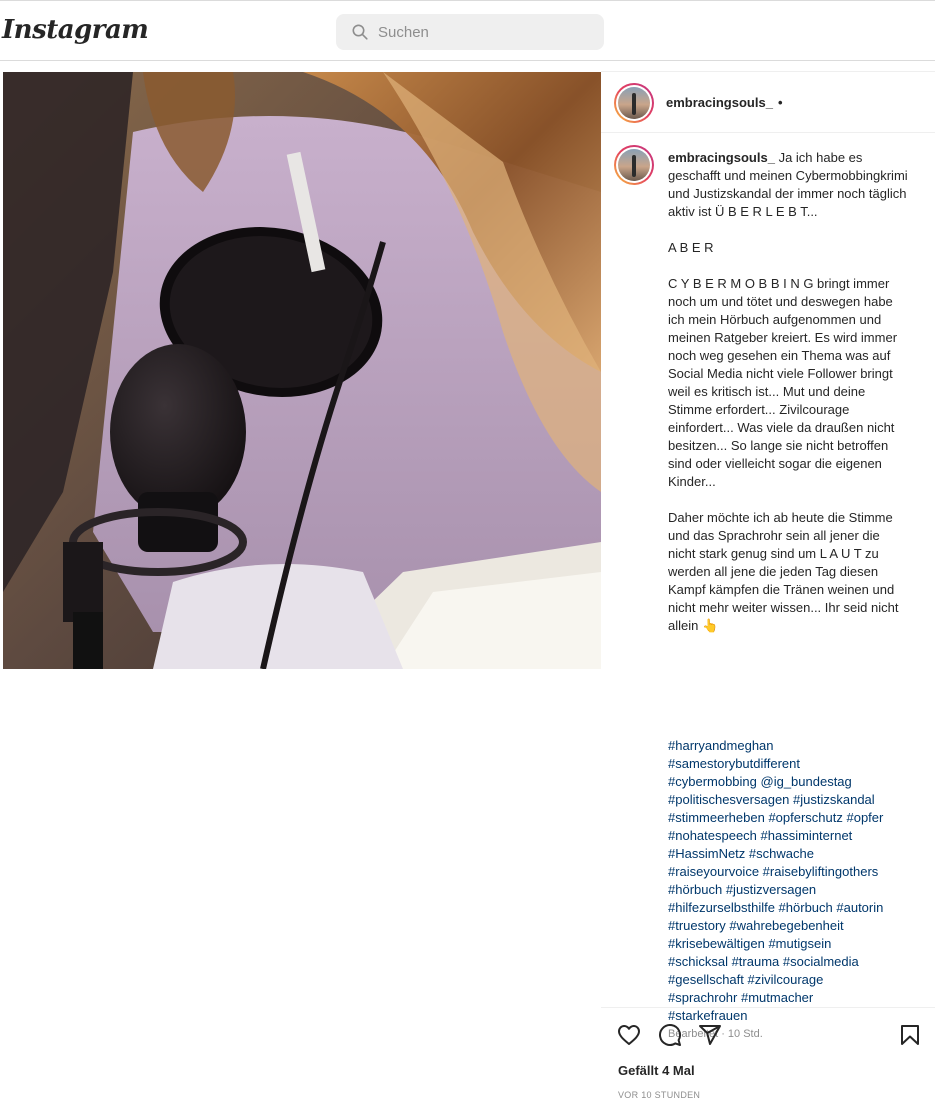 The image size is (935, 1112). I want to click on hashtag-line: #sprachrohr #mutmacher, so click(793, 998).